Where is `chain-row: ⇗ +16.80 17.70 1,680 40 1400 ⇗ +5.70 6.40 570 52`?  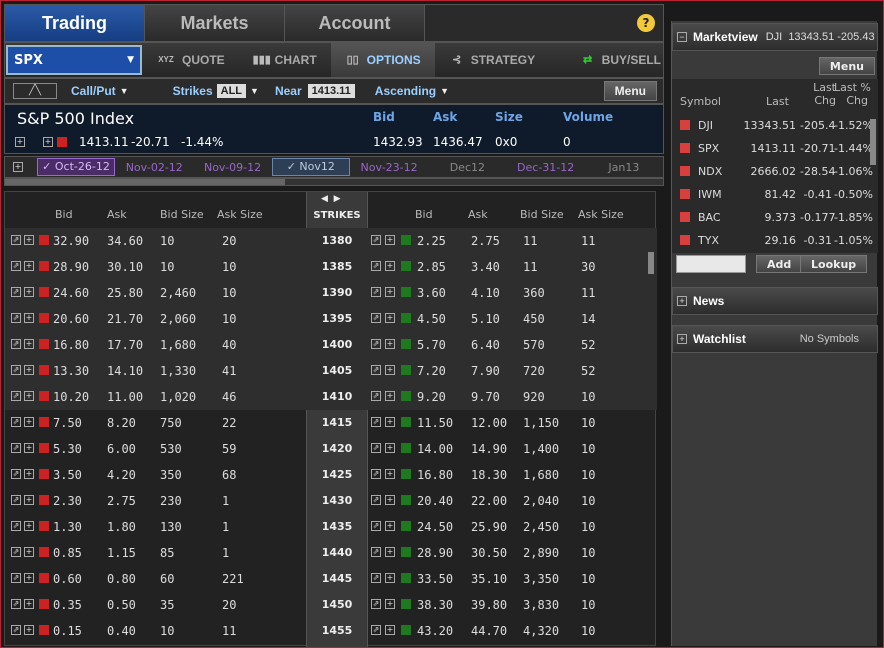 chain-row: ⇗ +16.80 17.70 1,680 40 1400 ⇗ +5.70 6.40 570 52 is located at coordinates (331, 345).